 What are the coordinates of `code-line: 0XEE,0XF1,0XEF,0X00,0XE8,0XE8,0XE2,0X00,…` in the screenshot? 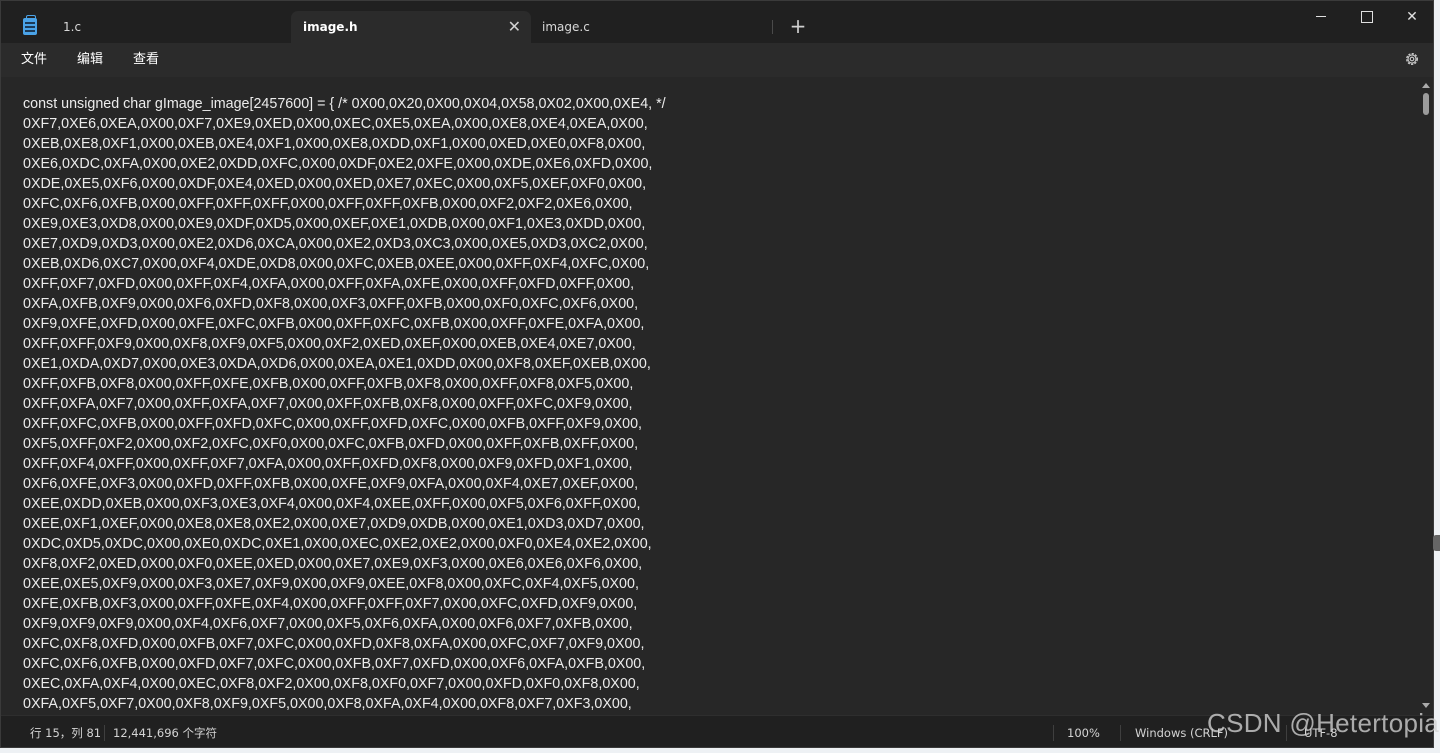 It's located at (334, 524).